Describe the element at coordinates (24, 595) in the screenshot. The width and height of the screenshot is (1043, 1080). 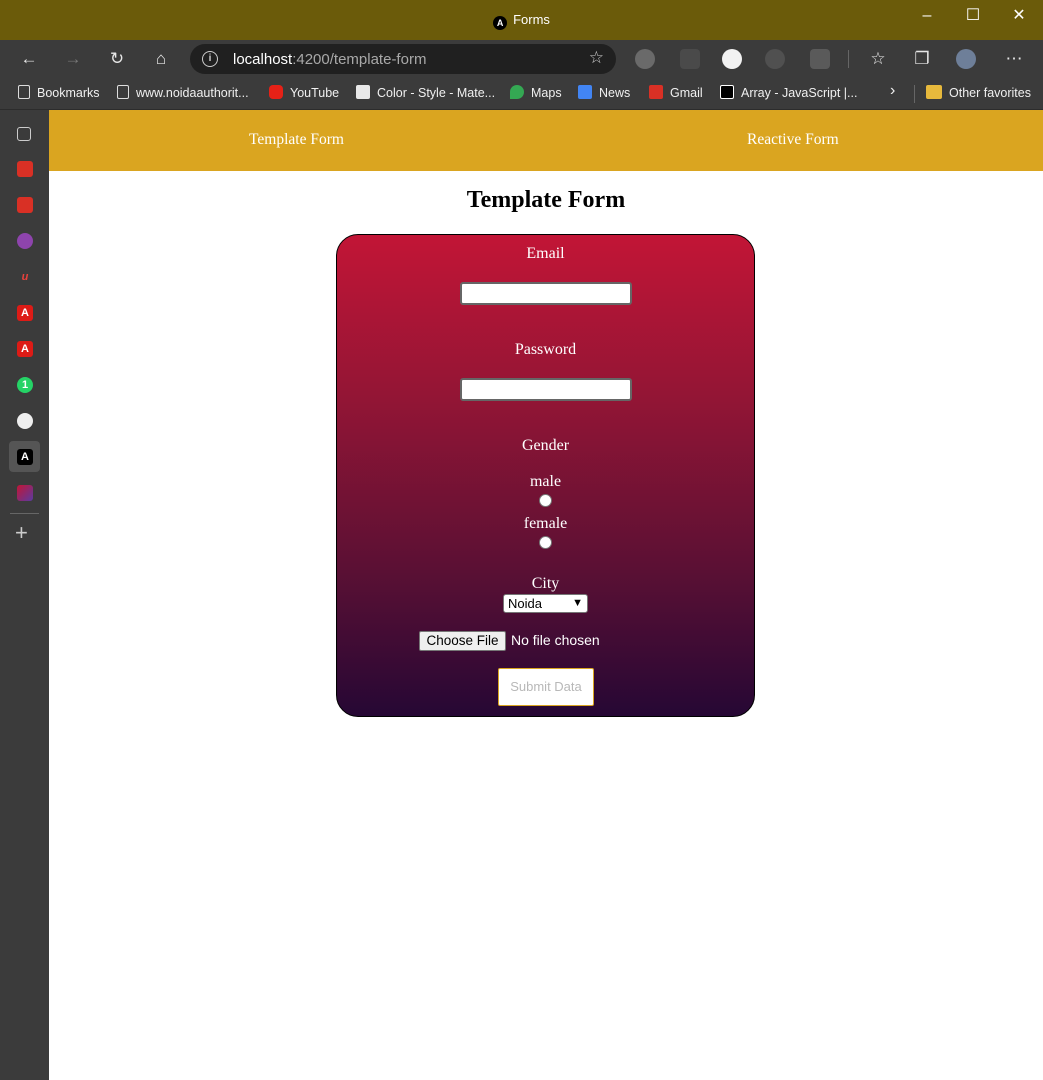
I see `browser-sidebar: u A A 1 A +` at that location.